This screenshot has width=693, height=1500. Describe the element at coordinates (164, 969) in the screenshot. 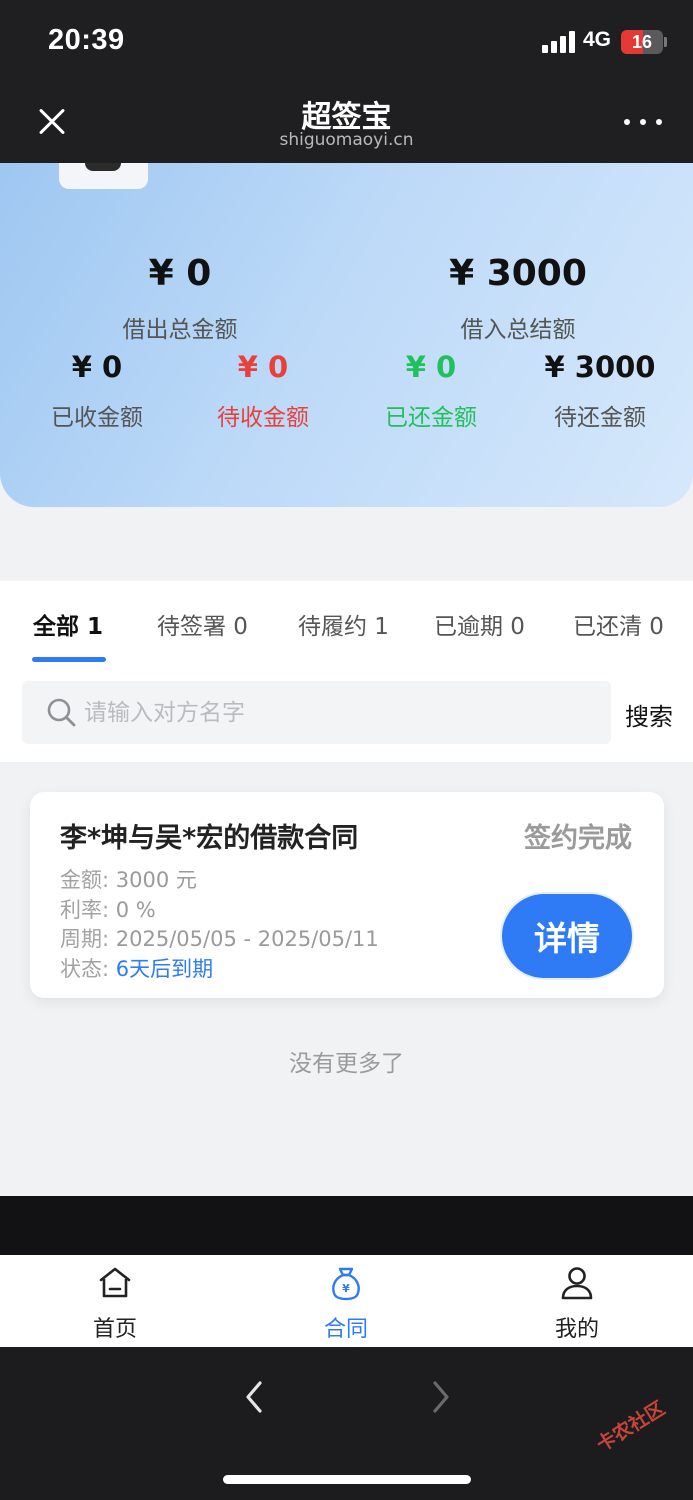

I see `state-value: 6天后到期` at that location.